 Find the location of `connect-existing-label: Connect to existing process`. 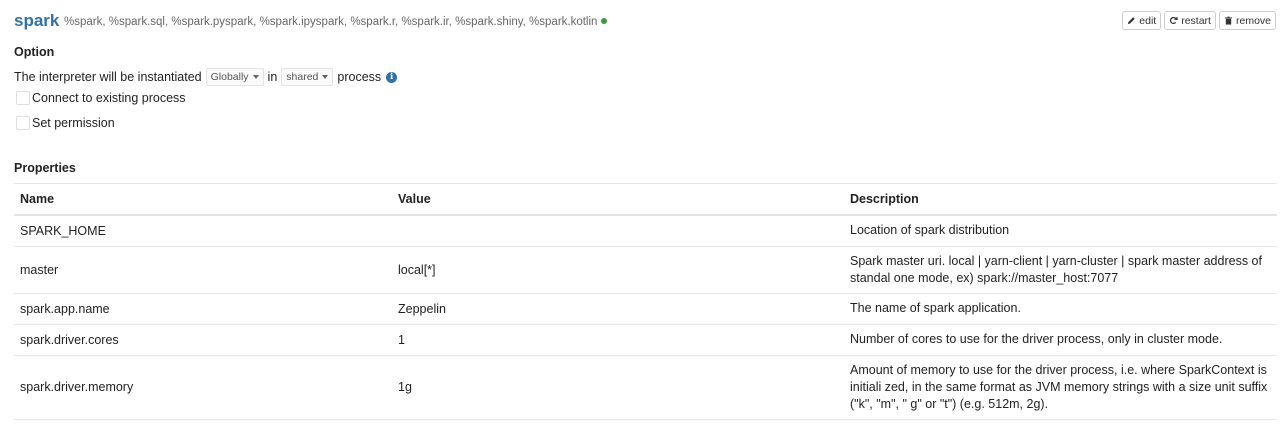

connect-existing-label: Connect to existing process is located at coordinates (109, 98).